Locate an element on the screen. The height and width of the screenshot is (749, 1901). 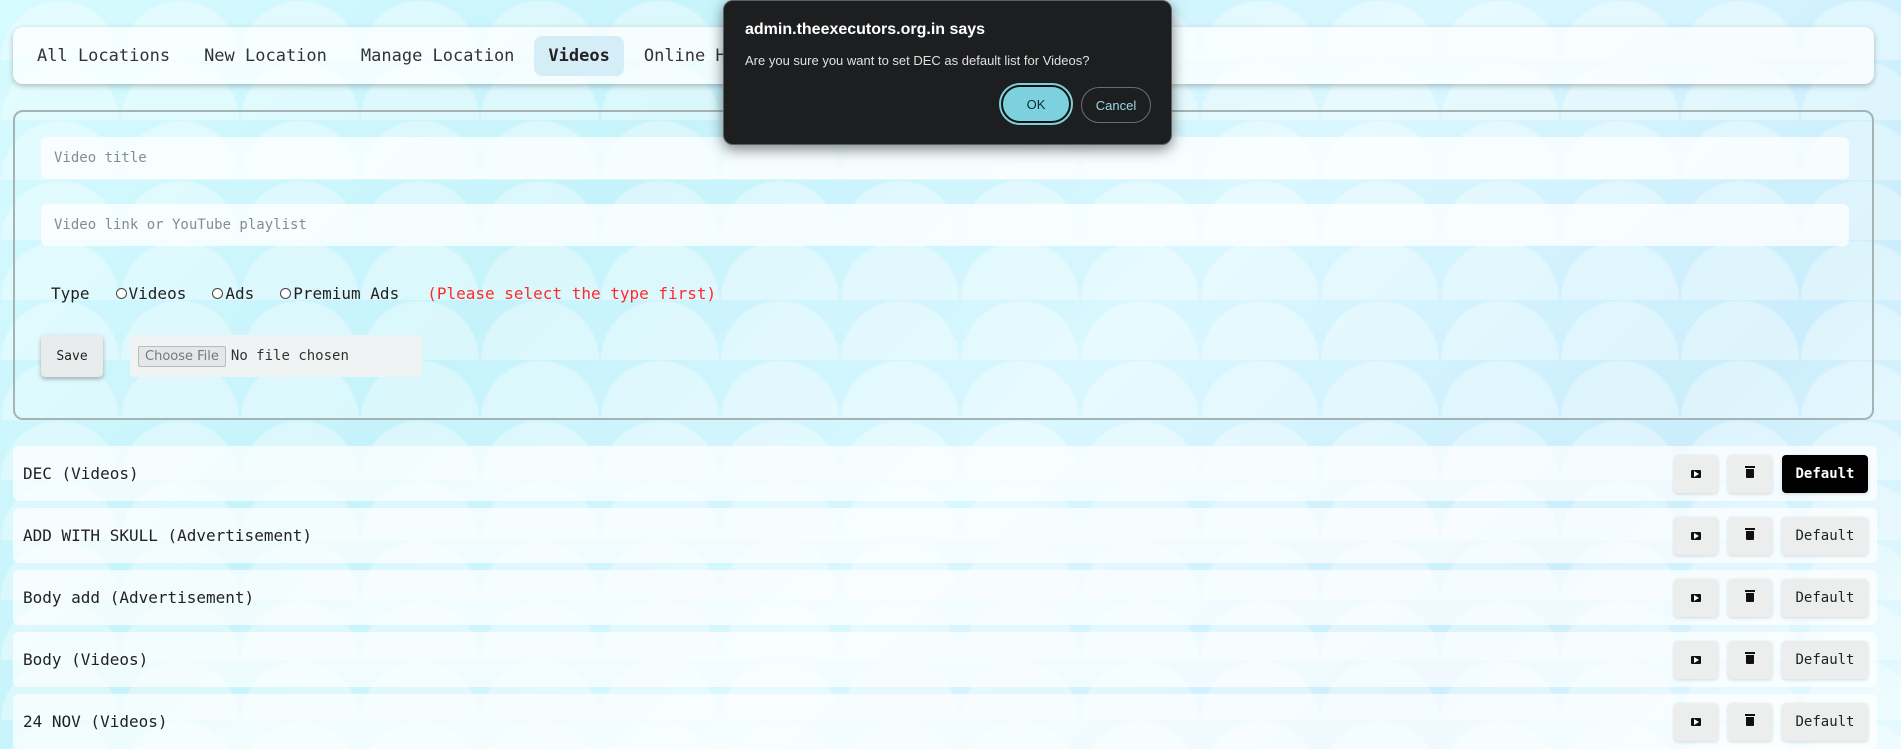
type-radio-ads: Ads is located at coordinates (233, 293).